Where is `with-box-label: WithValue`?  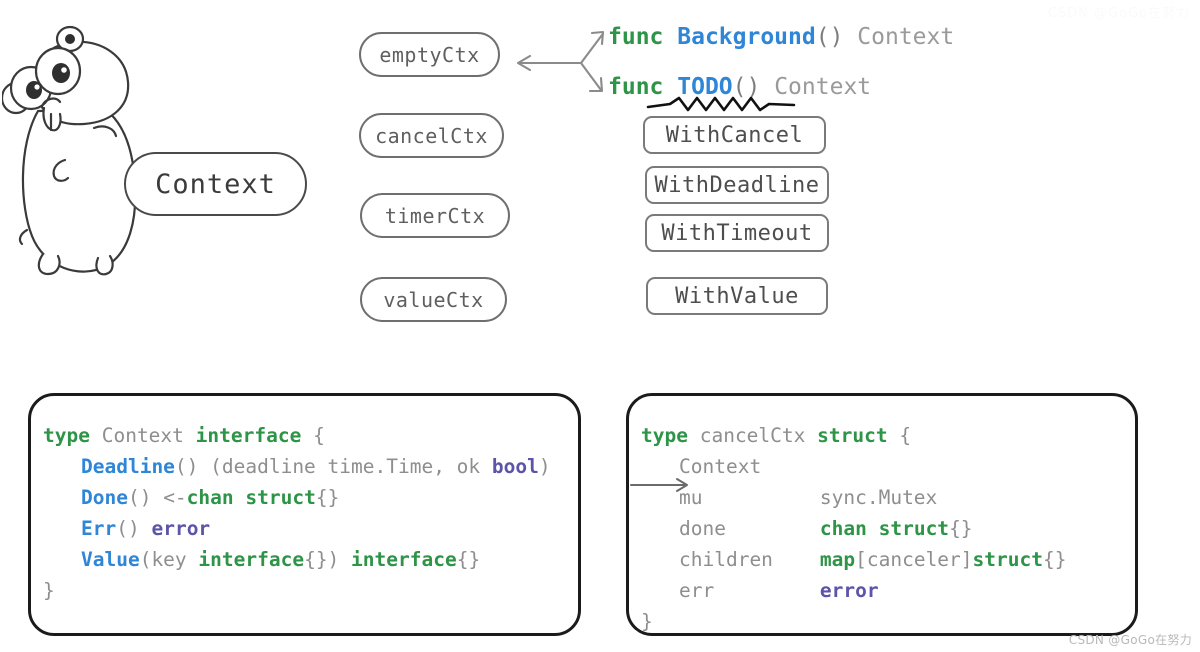
with-box-label: WithValue is located at coordinates (737, 296).